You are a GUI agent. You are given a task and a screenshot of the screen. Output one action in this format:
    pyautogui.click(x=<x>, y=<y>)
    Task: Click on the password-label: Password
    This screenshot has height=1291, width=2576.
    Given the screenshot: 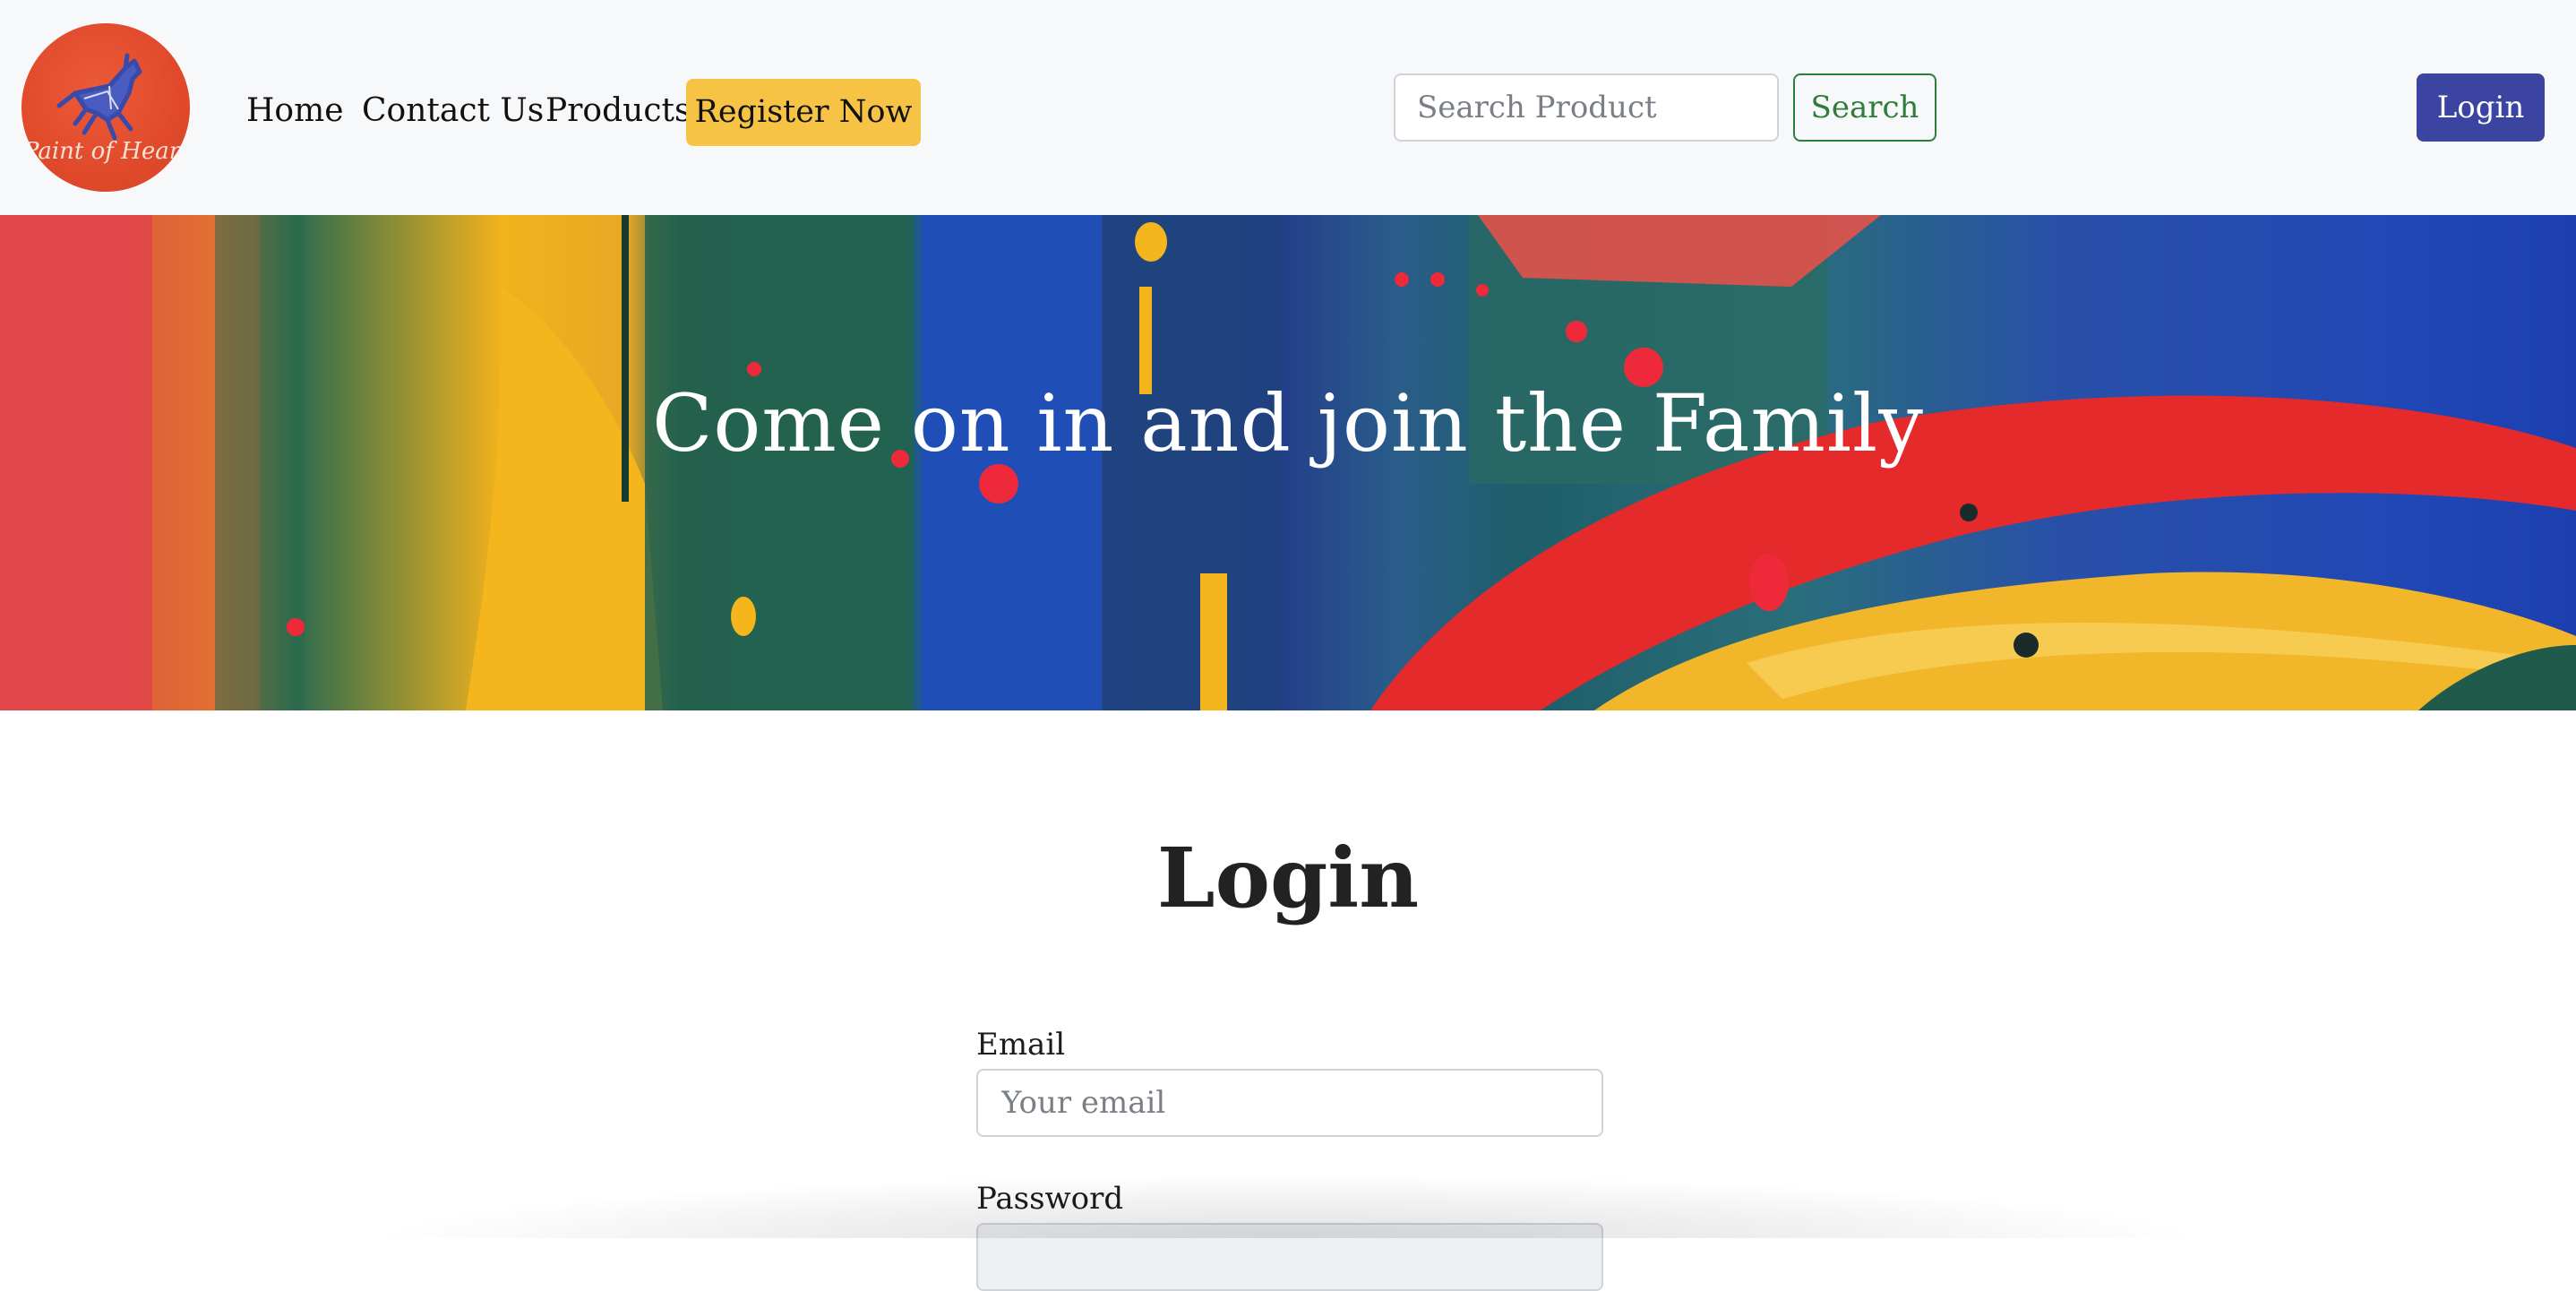 What is the action you would take?
    pyautogui.click(x=1050, y=1199)
    